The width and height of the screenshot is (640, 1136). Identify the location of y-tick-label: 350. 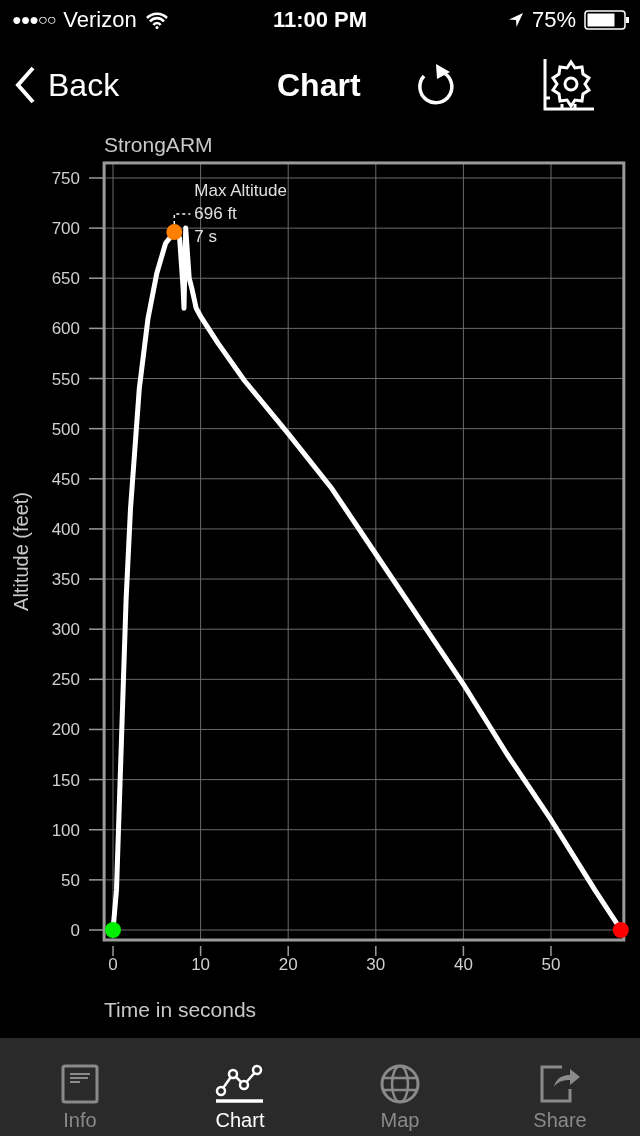
(65, 580).